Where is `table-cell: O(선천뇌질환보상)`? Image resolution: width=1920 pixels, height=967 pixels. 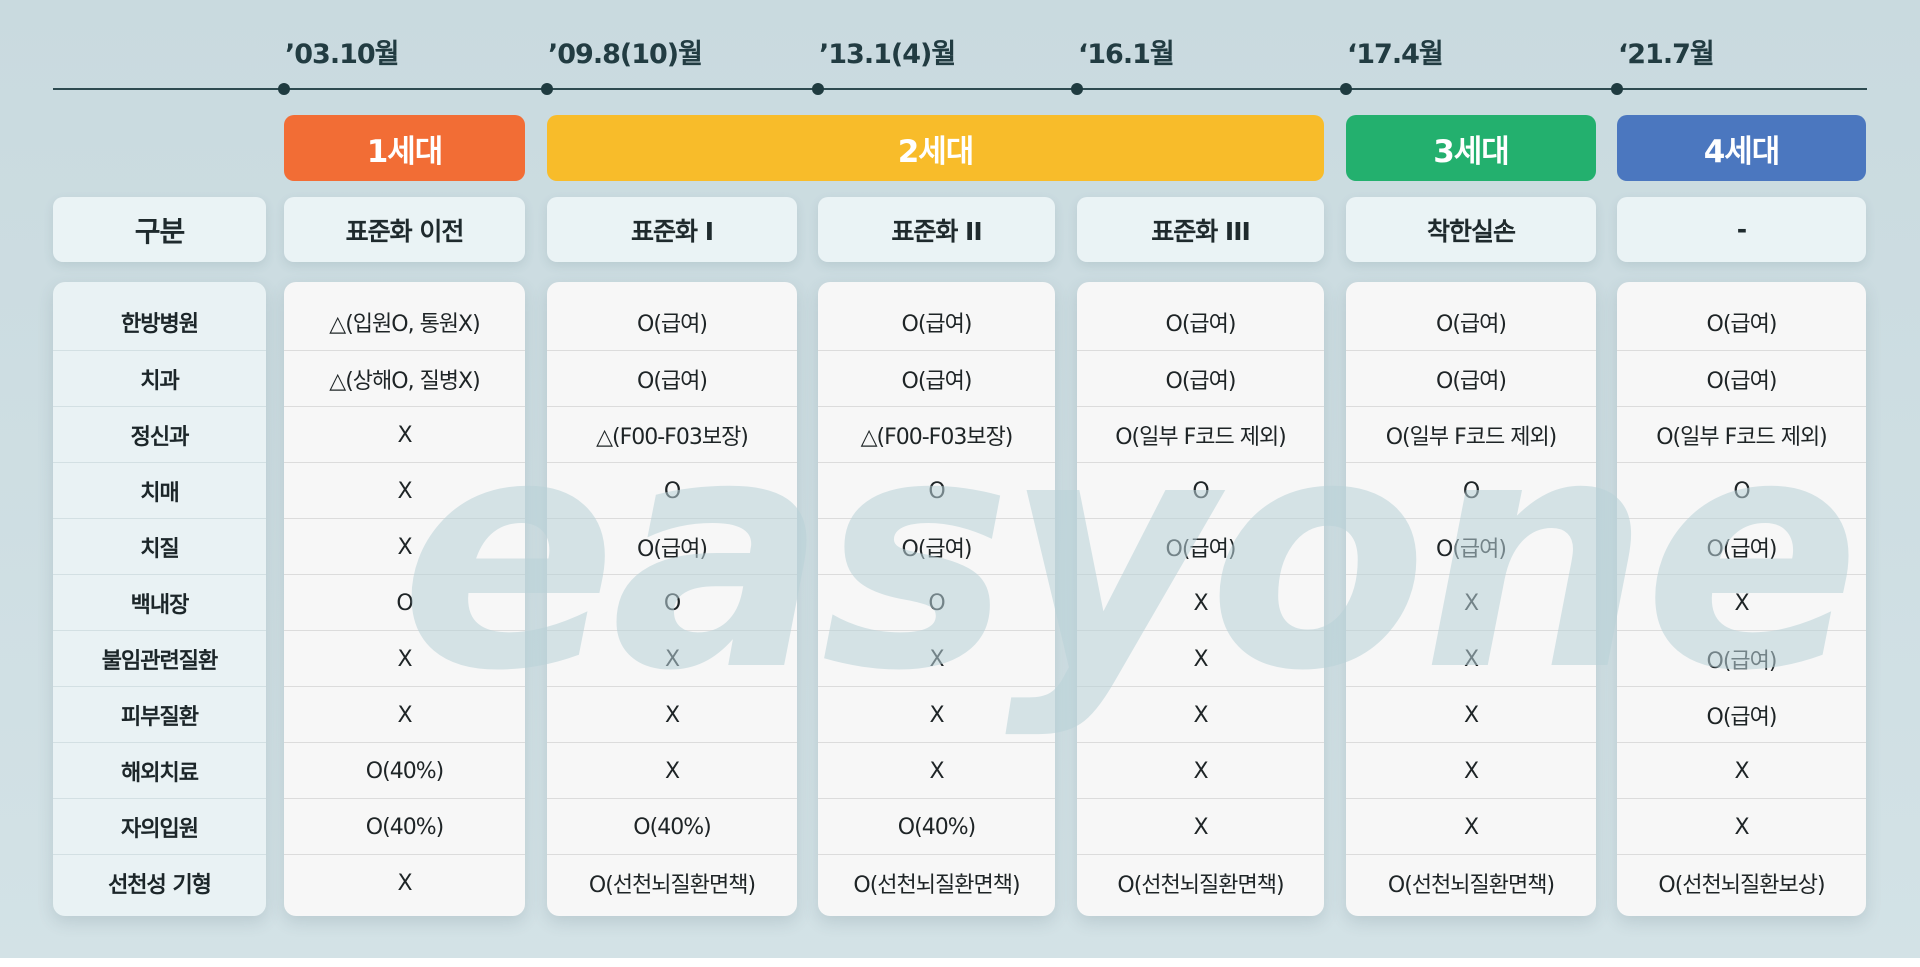
table-cell: O(선천뇌질환보상) is located at coordinates (1741, 882).